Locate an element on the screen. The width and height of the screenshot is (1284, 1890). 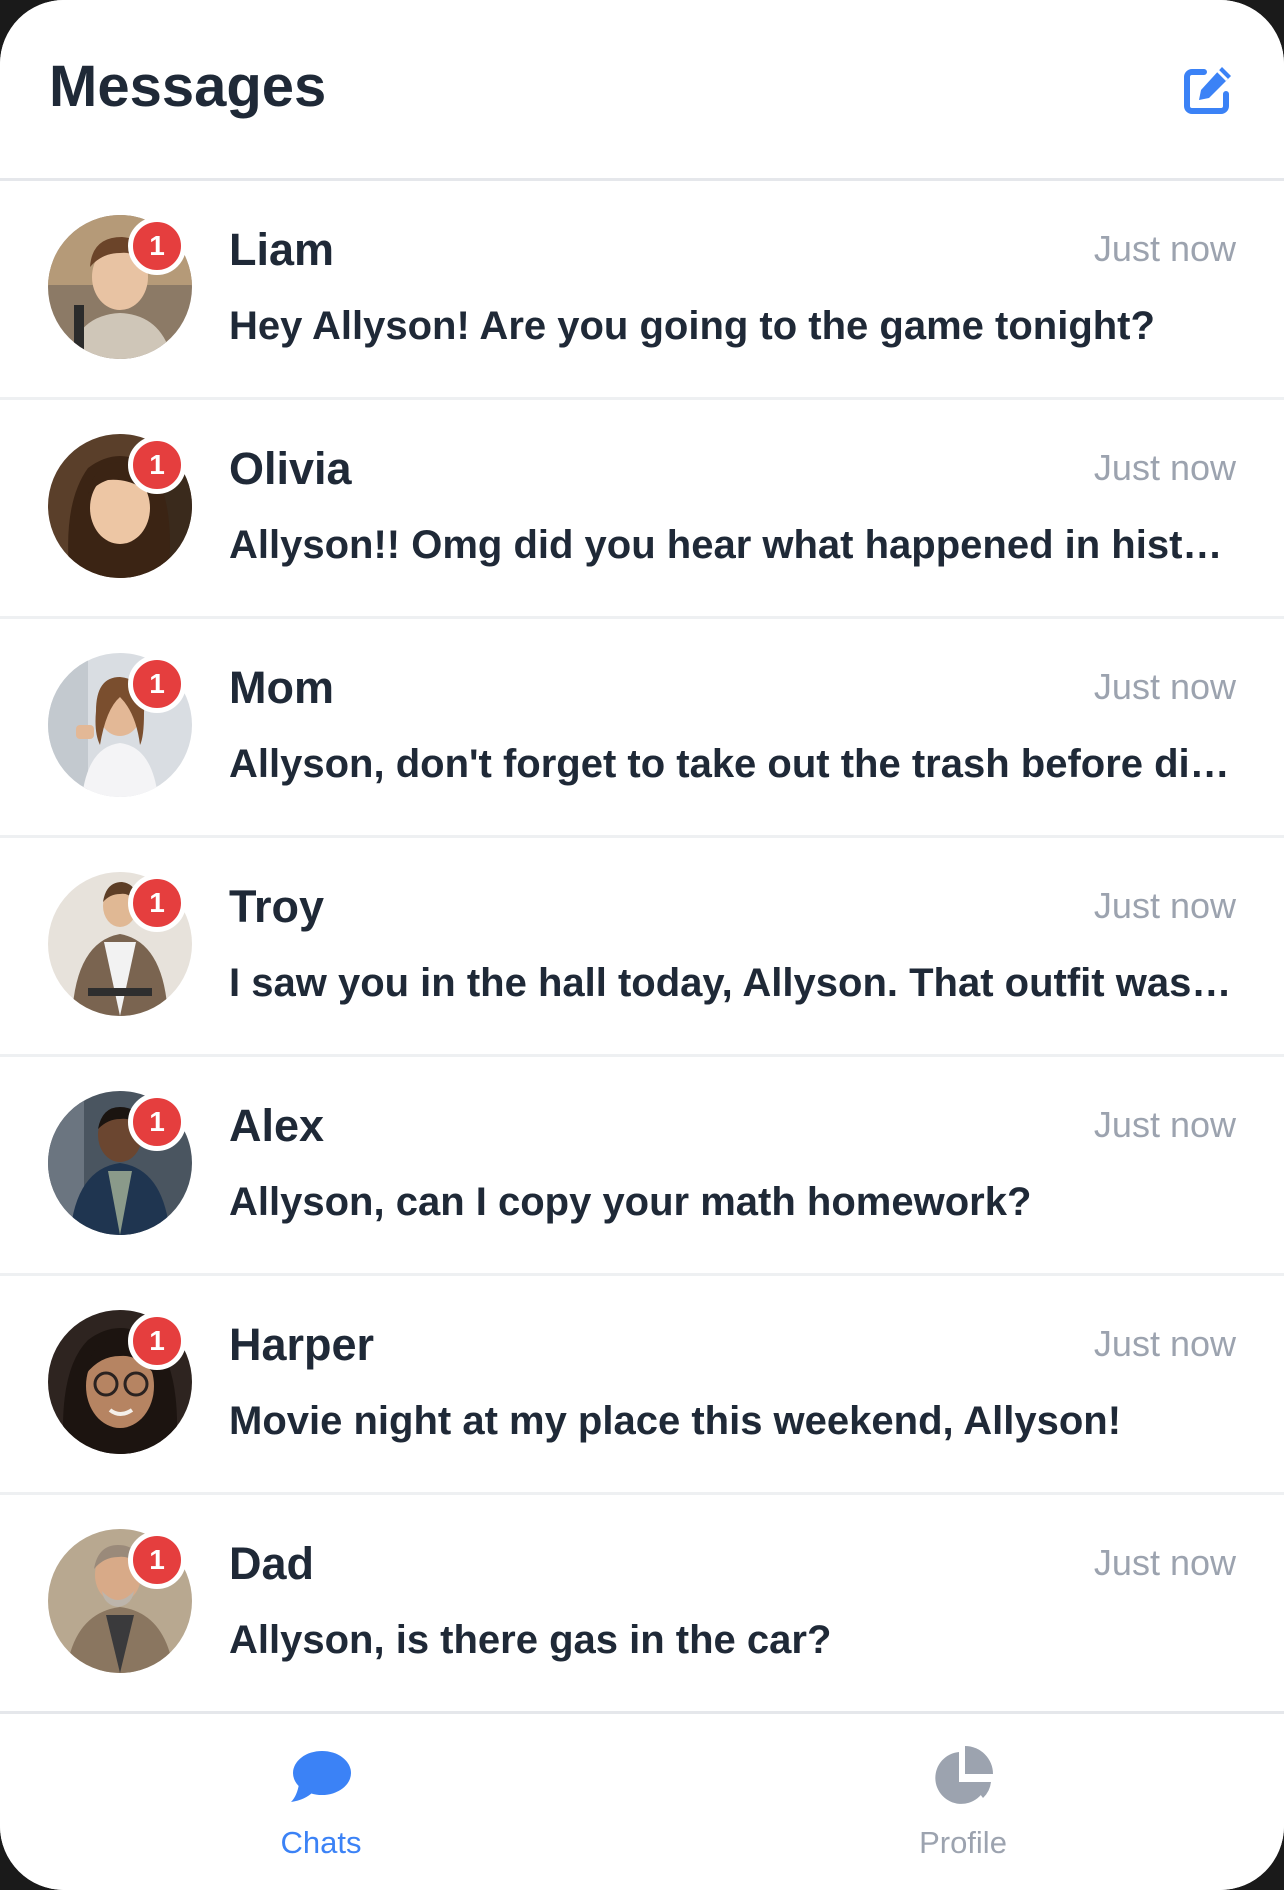
bottom-tab-bar: Chats Profile is located at coordinates (642, 1800).